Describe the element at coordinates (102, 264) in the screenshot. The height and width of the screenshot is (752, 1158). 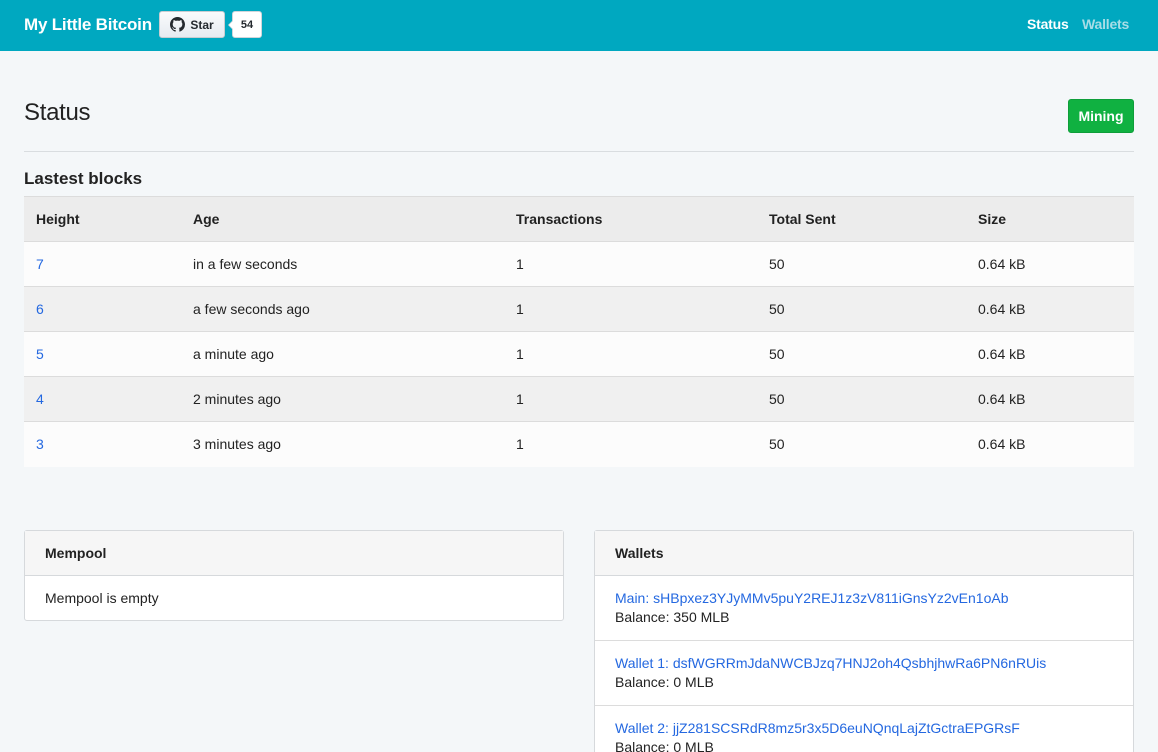
I see `height-cell: 7` at that location.